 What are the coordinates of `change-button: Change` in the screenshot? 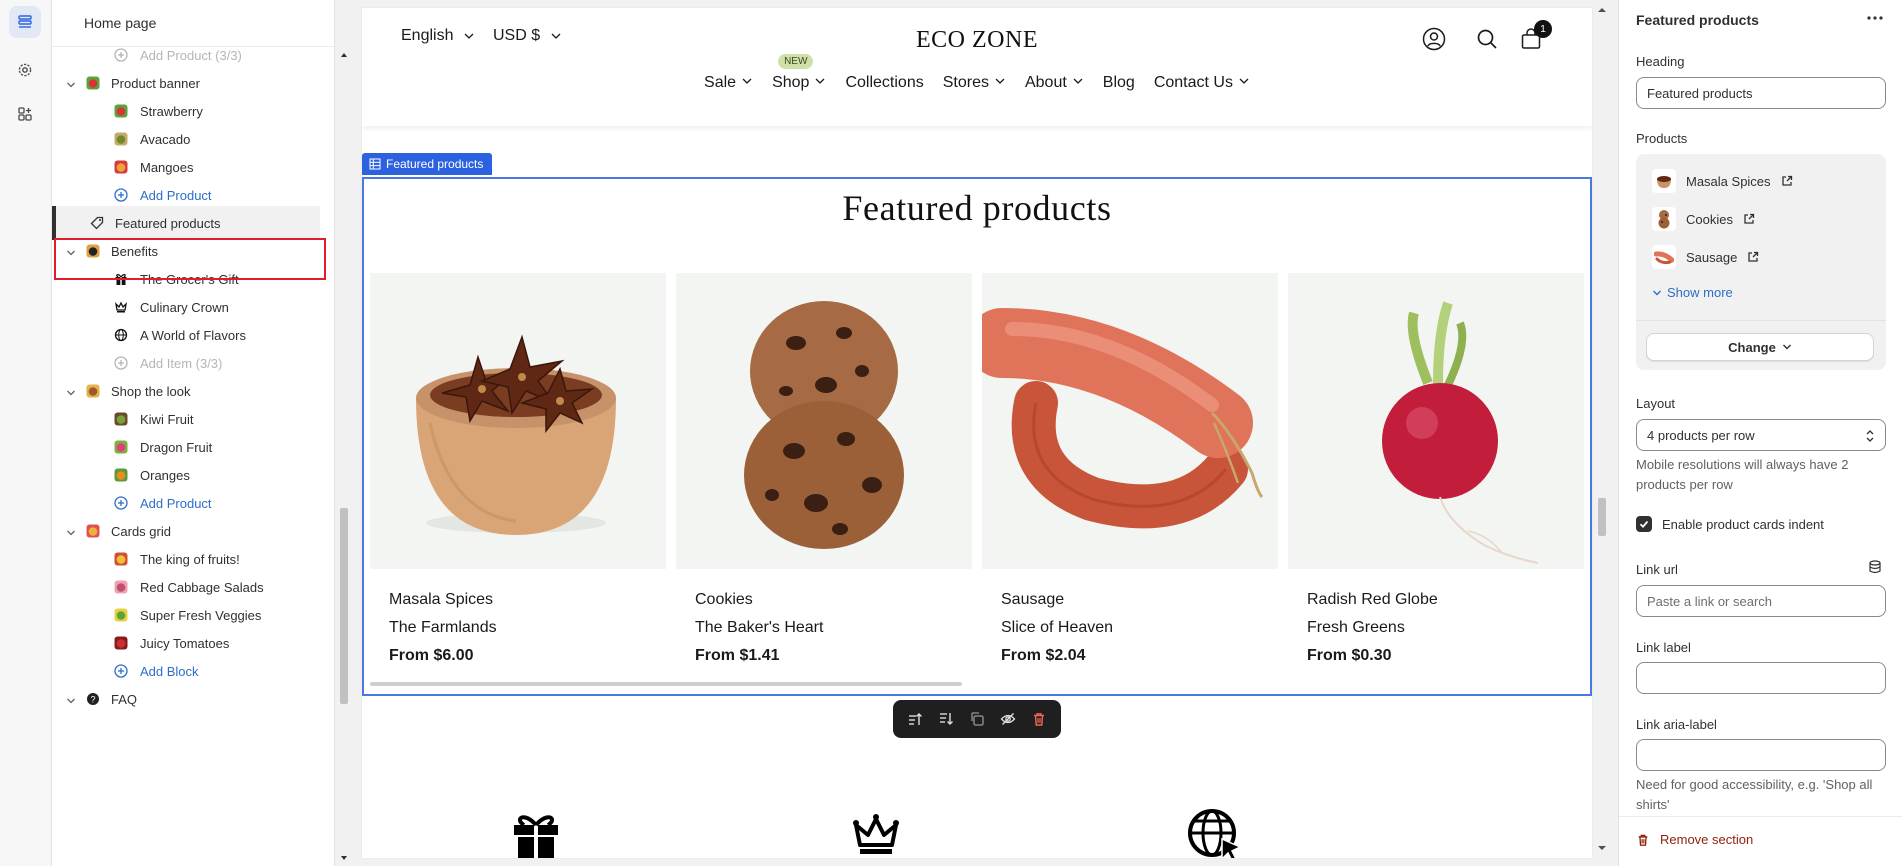 It's located at (1760, 347).